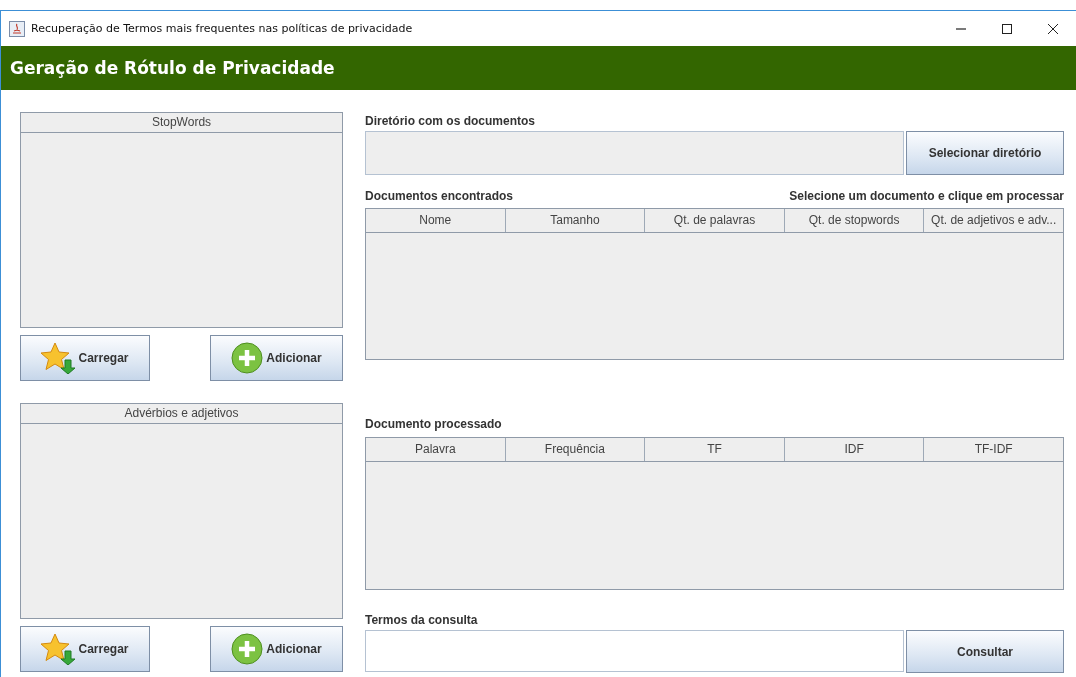 This screenshot has width=1076, height=677. Describe the element at coordinates (422, 620) in the screenshot. I see `section-label: Termos da consulta` at that location.